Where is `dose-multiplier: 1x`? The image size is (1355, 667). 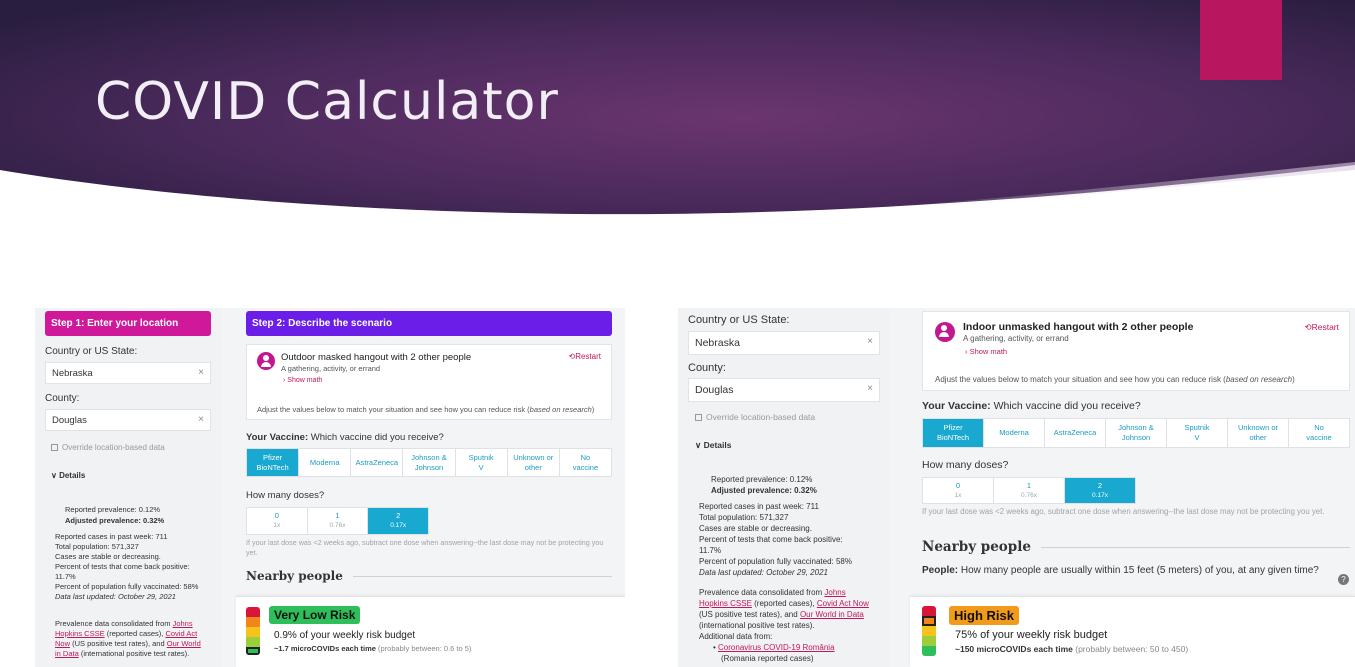
dose-multiplier: 1x is located at coordinates (277, 525).